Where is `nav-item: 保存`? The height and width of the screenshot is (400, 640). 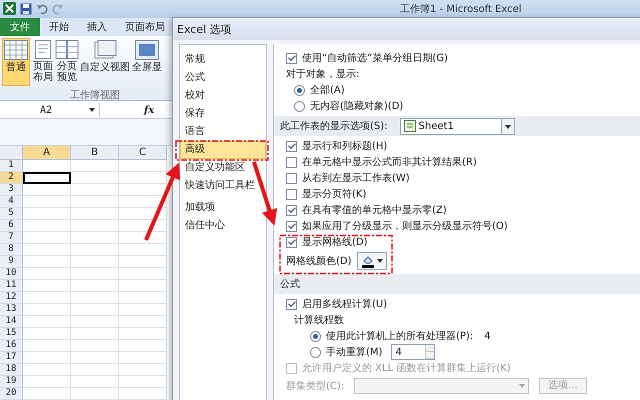 nav-item: 保存 is located at coordinates (223, 114).